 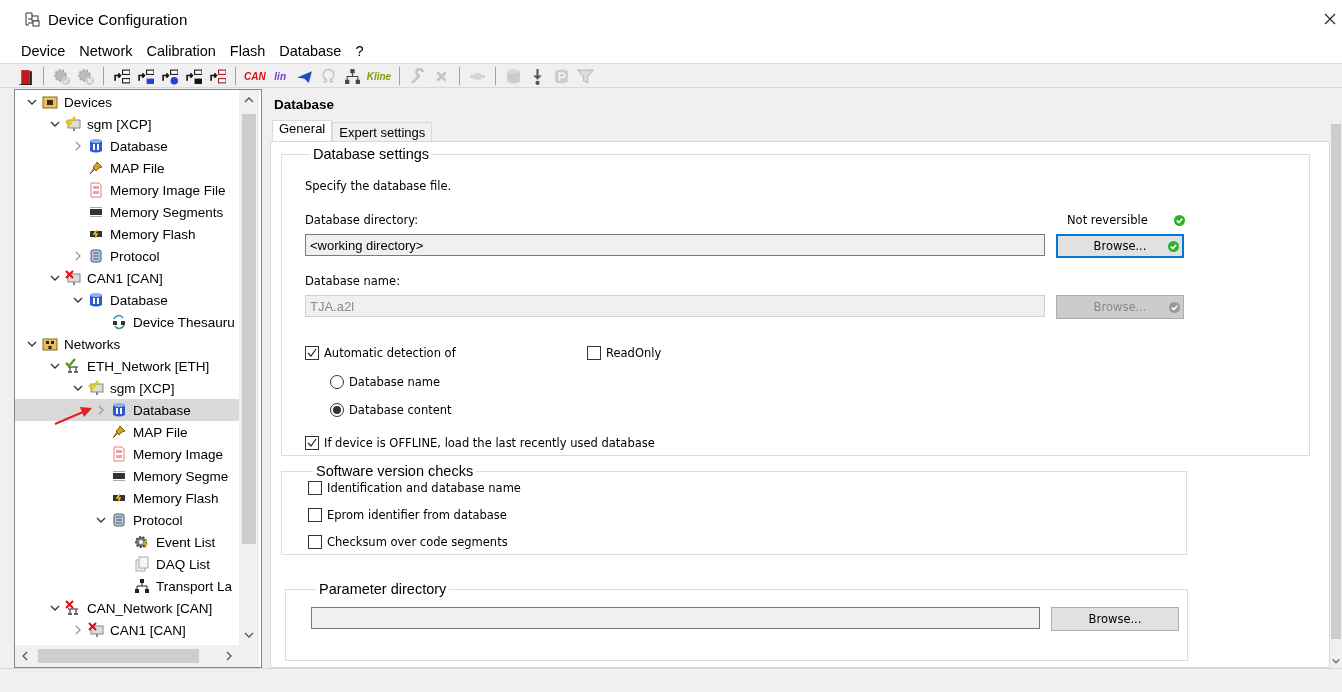 I want to click on radio-label: Database content, so click(x=400, y=410).